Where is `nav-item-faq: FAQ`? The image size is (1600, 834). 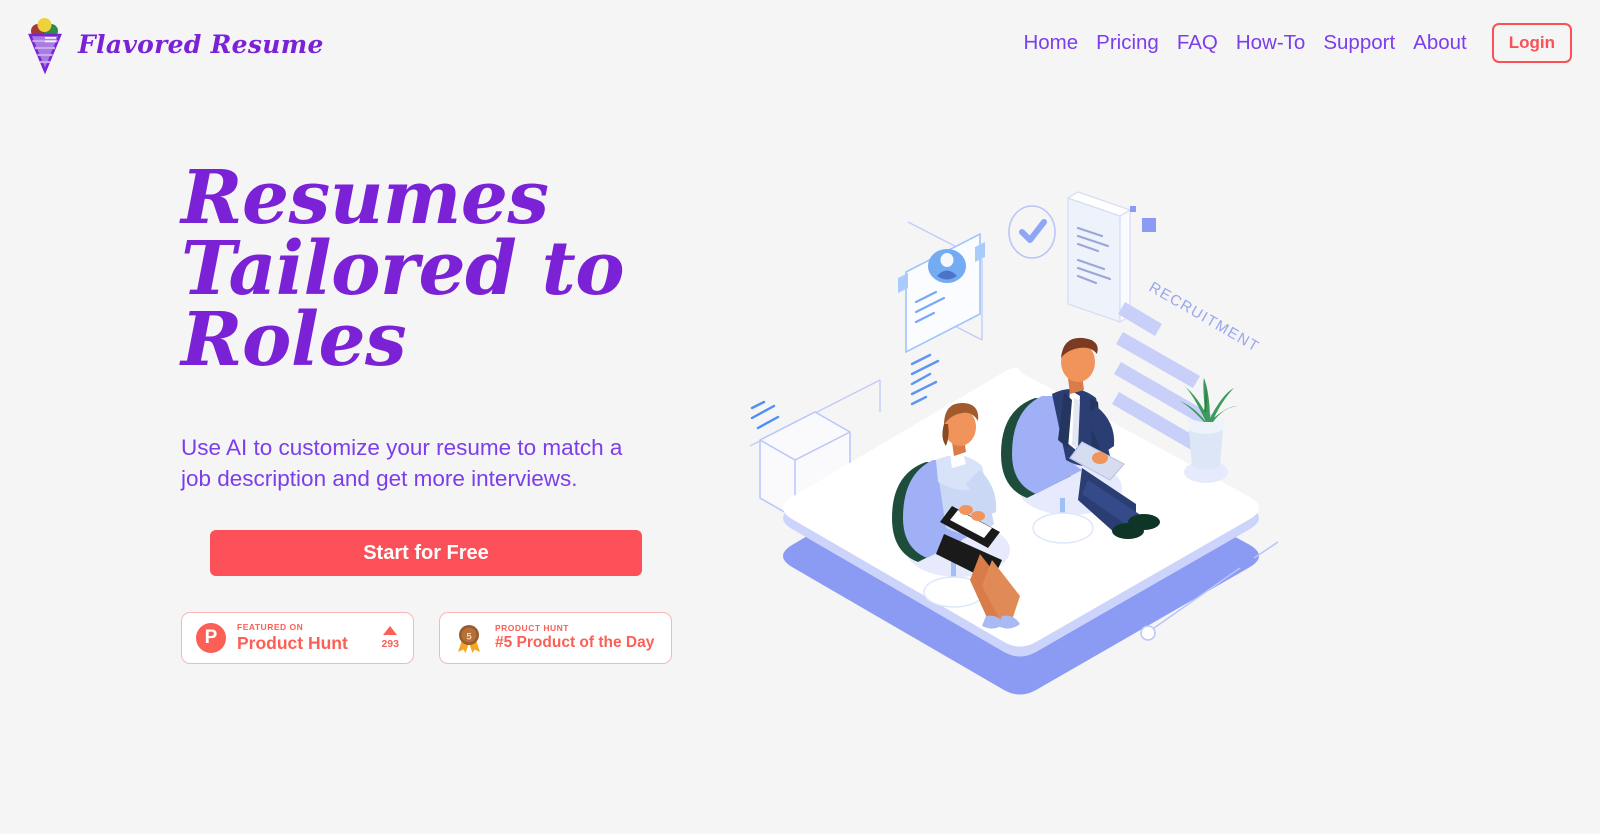 nav-item-faq: FAQ is located at coordinates (1197, 43).